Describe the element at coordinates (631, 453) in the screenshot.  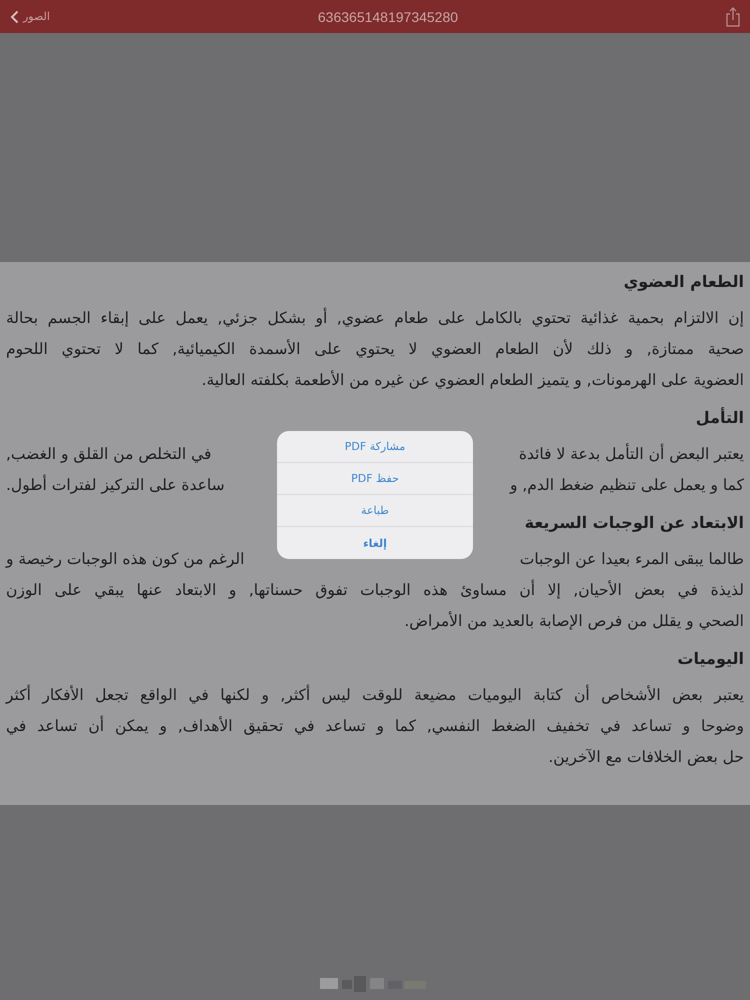
I see `text-line: يعتبر البعض أن التأمل بدعة لا فائدة` at that location.